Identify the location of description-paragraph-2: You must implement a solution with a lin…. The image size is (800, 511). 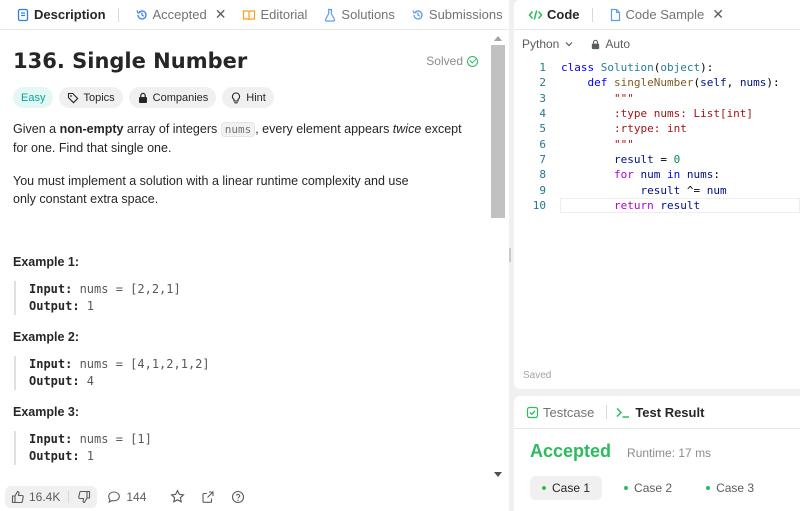
(211, 190).